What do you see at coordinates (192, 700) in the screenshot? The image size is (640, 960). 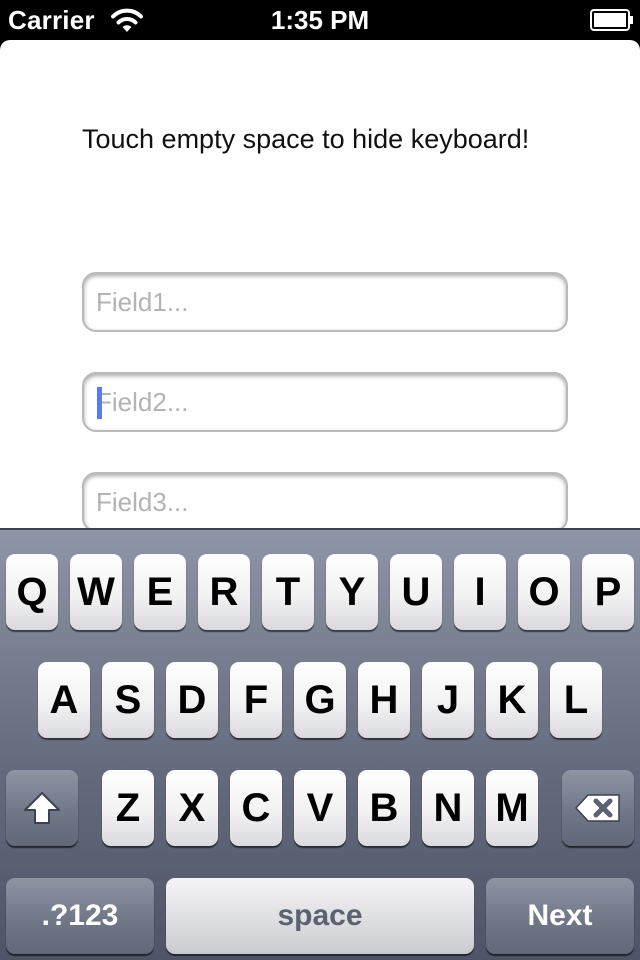 I see `key-d: D` at bounding box center [192, 700].